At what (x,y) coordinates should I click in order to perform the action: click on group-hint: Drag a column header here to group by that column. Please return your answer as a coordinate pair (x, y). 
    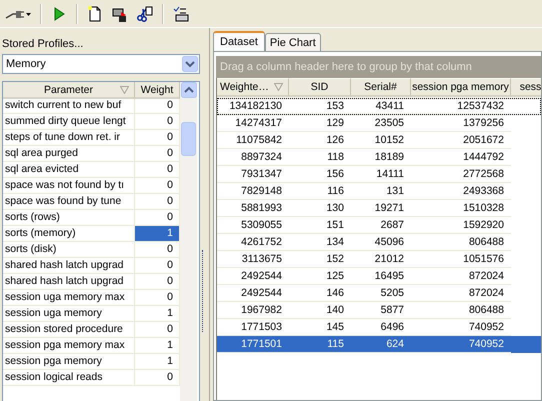
    Looking at the image, I should click on (346, 67).